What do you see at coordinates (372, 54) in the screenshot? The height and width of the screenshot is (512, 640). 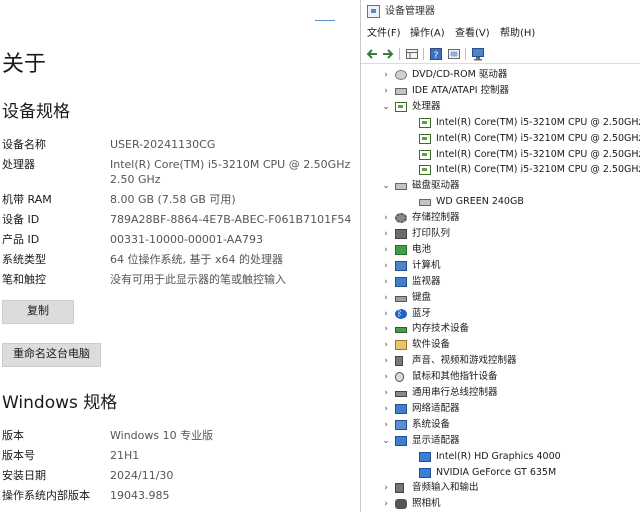 I see `back-icon` at bounding box center [372, 54].